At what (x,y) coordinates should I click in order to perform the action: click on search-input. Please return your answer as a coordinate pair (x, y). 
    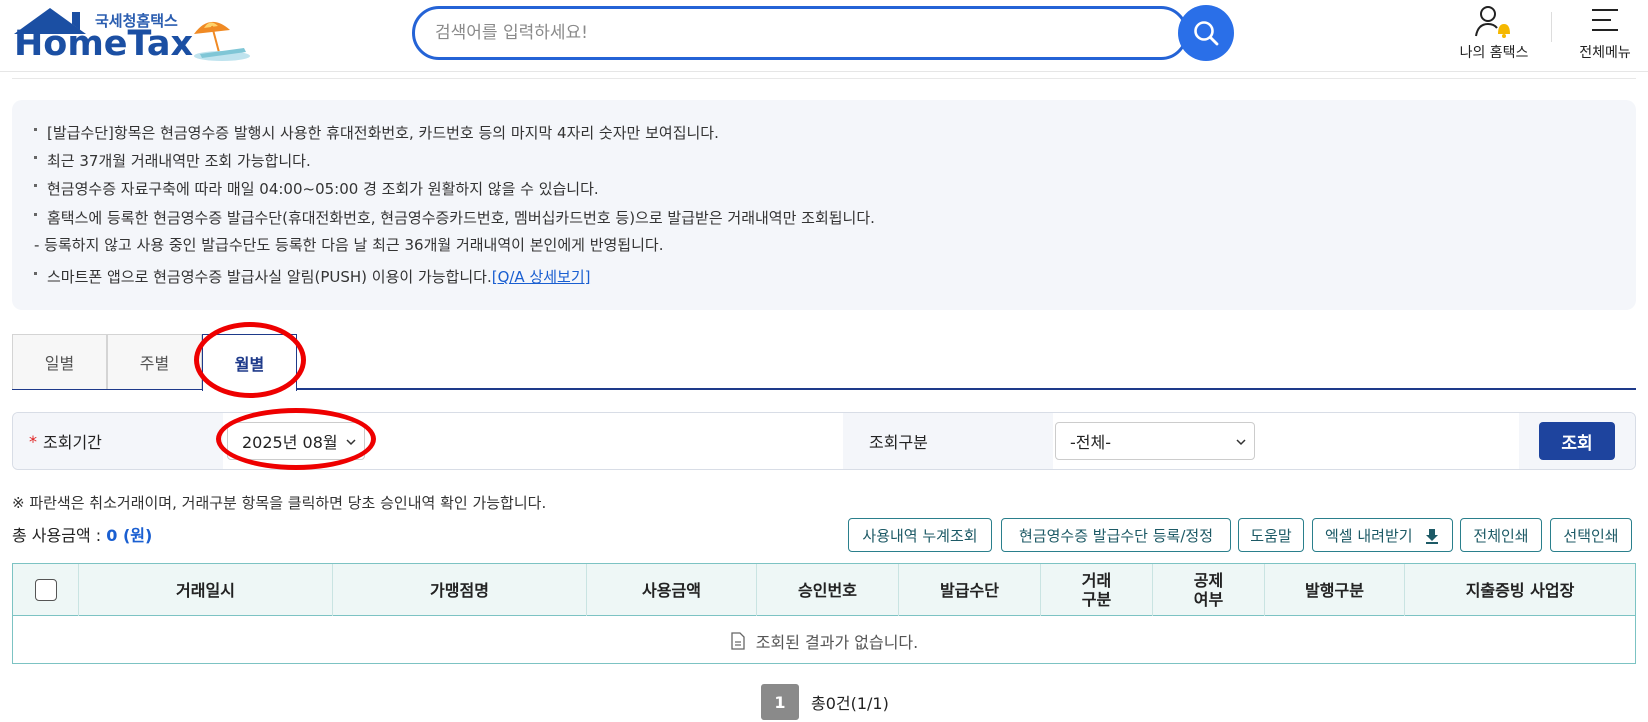
    Looking at the image, I should click on (755, 33).